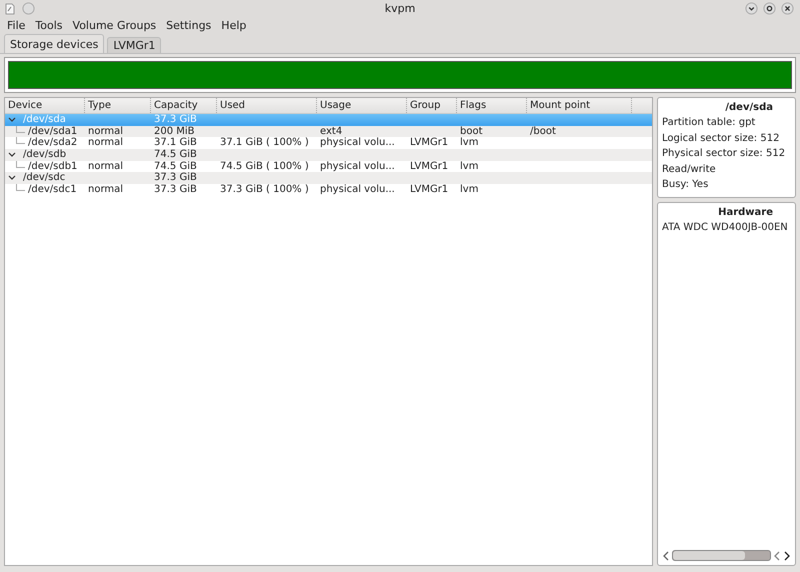 The image size is (800, 572). I want to click on hardware-title: Hardware, so click(745, 213).